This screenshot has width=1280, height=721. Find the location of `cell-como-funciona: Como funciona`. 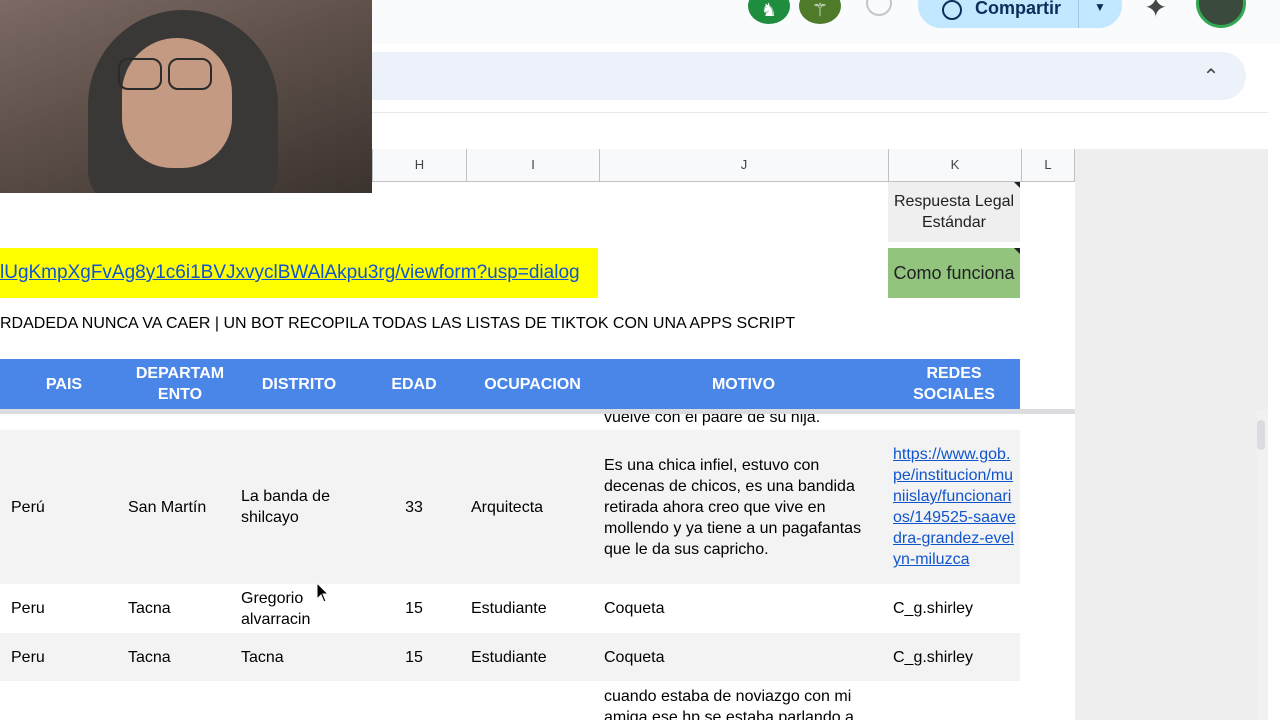

cell-como-funciona: Como funciona is located at coordinates (954, 273).